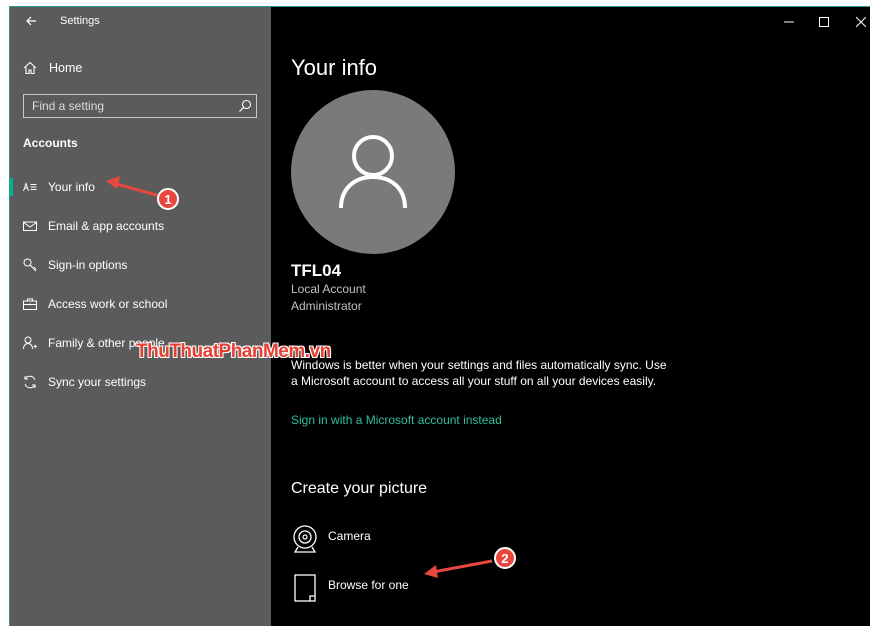 The width and height of the screenshot is (870, 626). Describe the element at coordinates (391, 540) in the screenshot. I see `camera-option: Camera` at that location.